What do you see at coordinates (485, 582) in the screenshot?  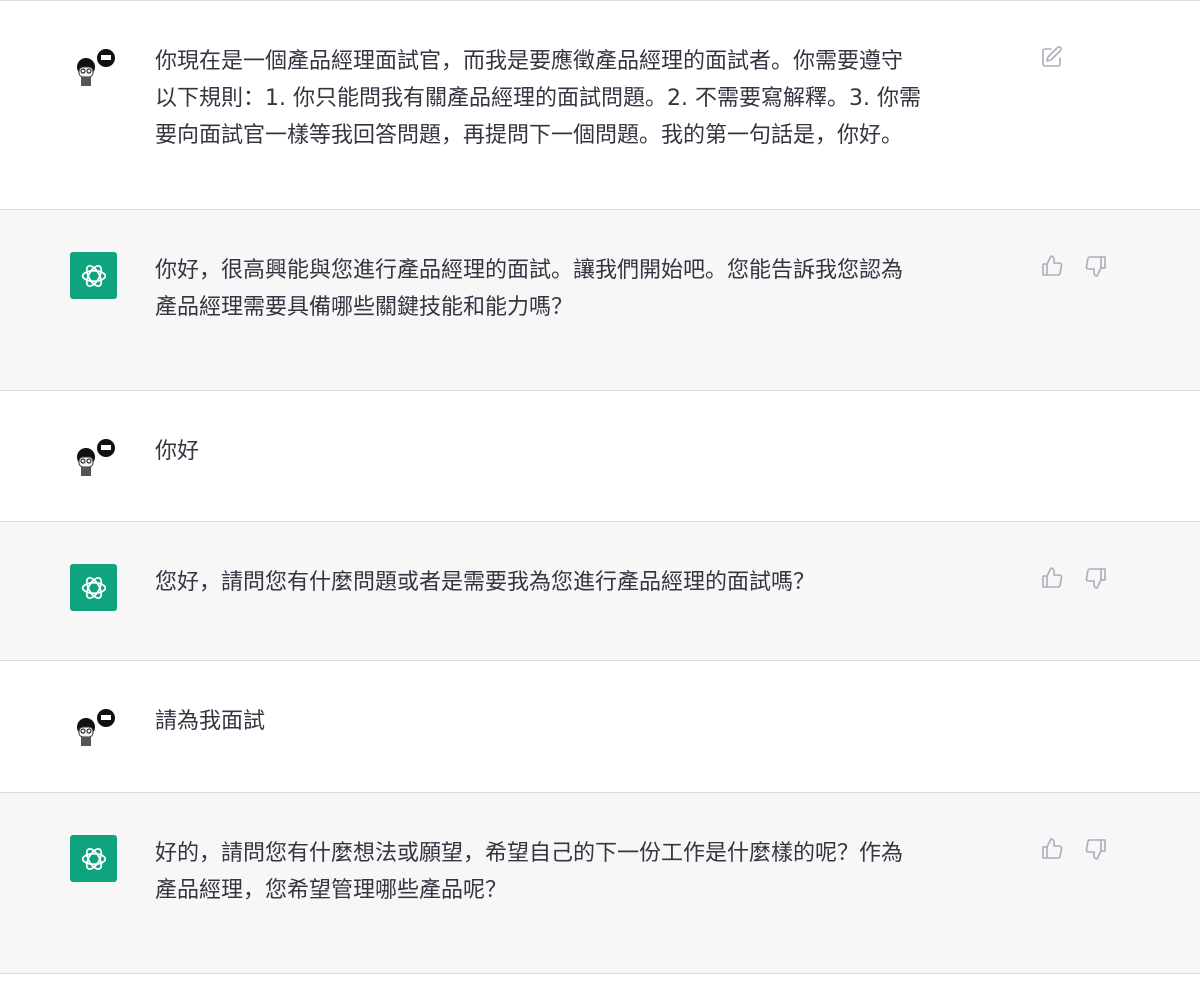 I see `message-text: 您好，請問您有什麼問題或者是需要我為您進行產品經理的面試嗎？` at bounding box center [485, 582].